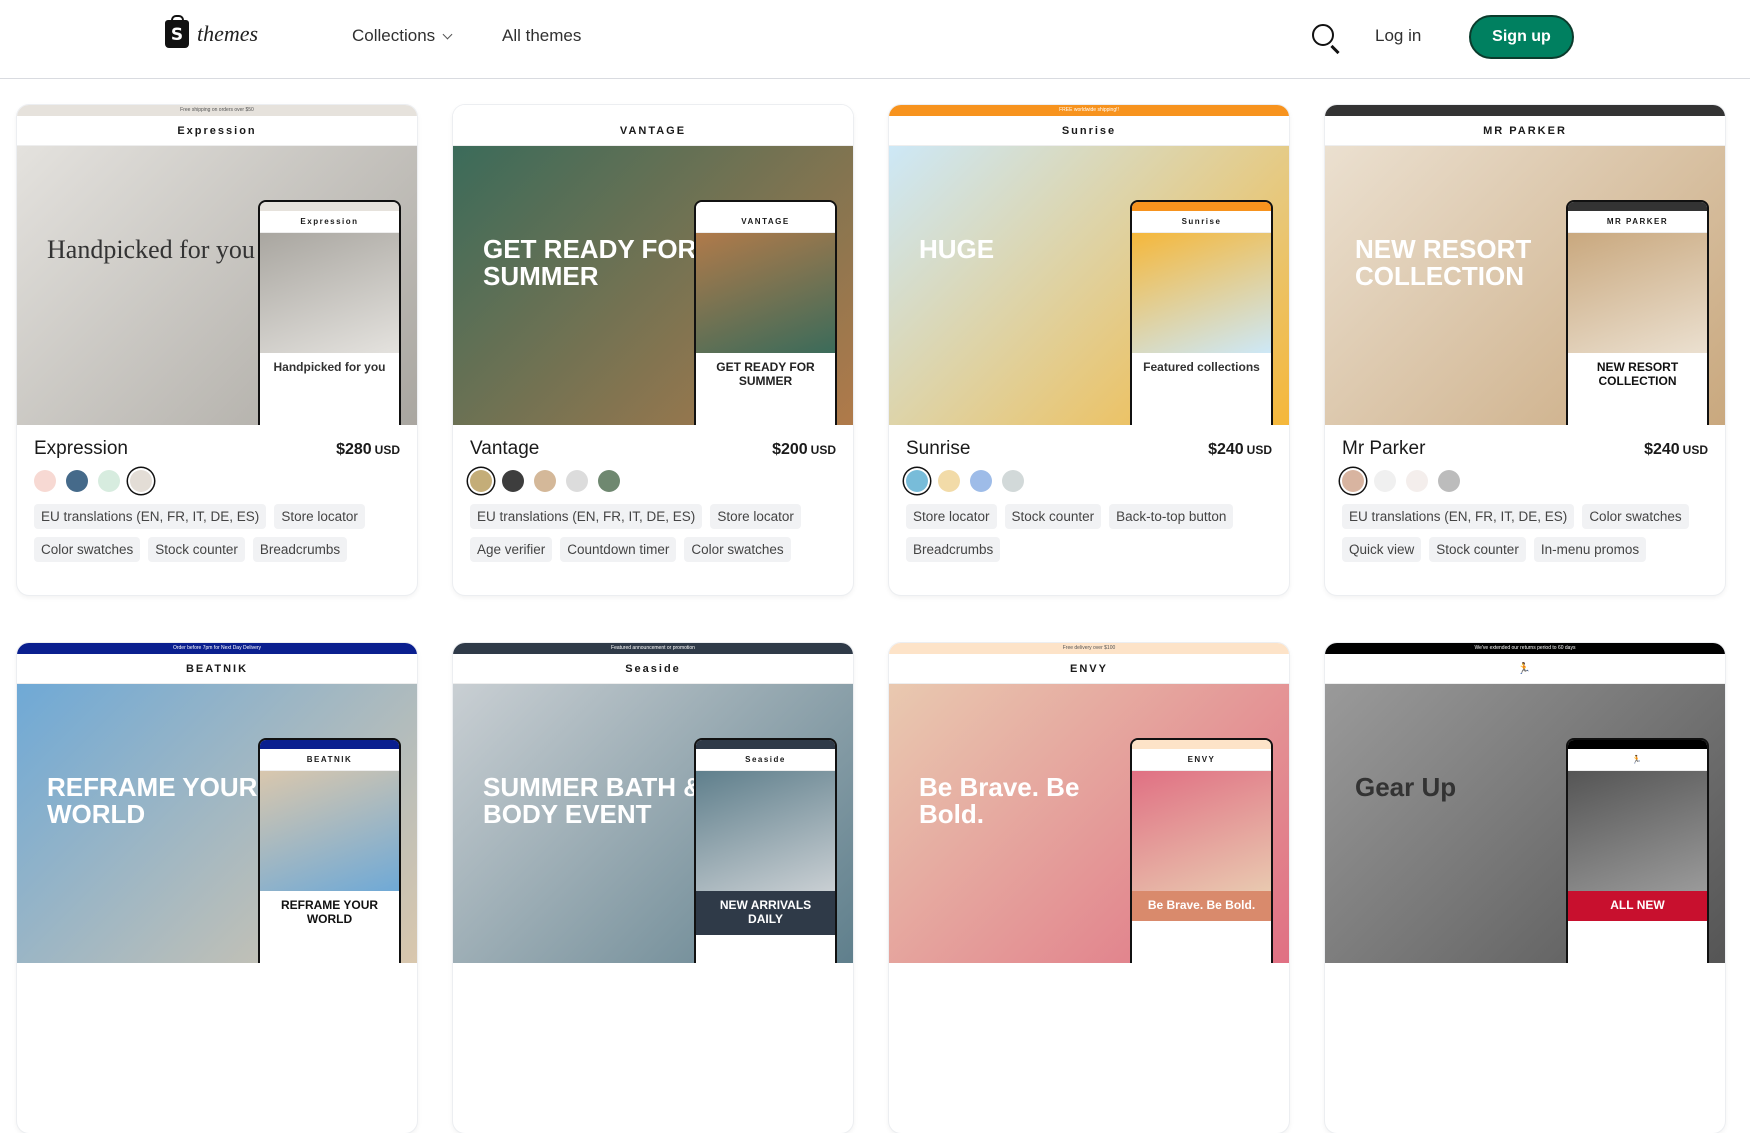 This screenshot has height=1133, width=1750. What do you see at coordinates (152, 801) in the screenshot?
I see `preview-headline: REFRAME YOUR WORLD` at bounding box center [152, 801].